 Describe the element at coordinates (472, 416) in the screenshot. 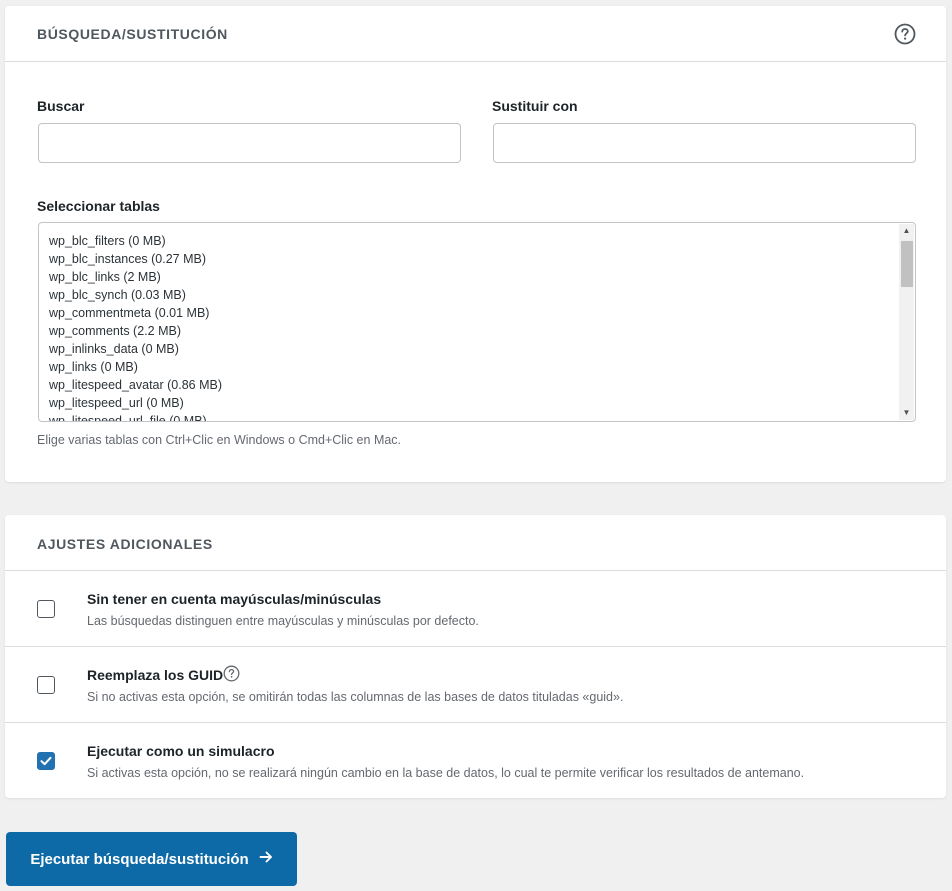

I see `table-option: wp_litespeed_url_file (0 MB)` at that location.